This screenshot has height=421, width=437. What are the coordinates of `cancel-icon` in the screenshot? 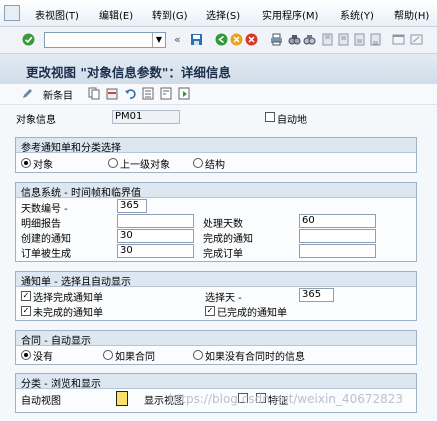 It's located at (251, 39).